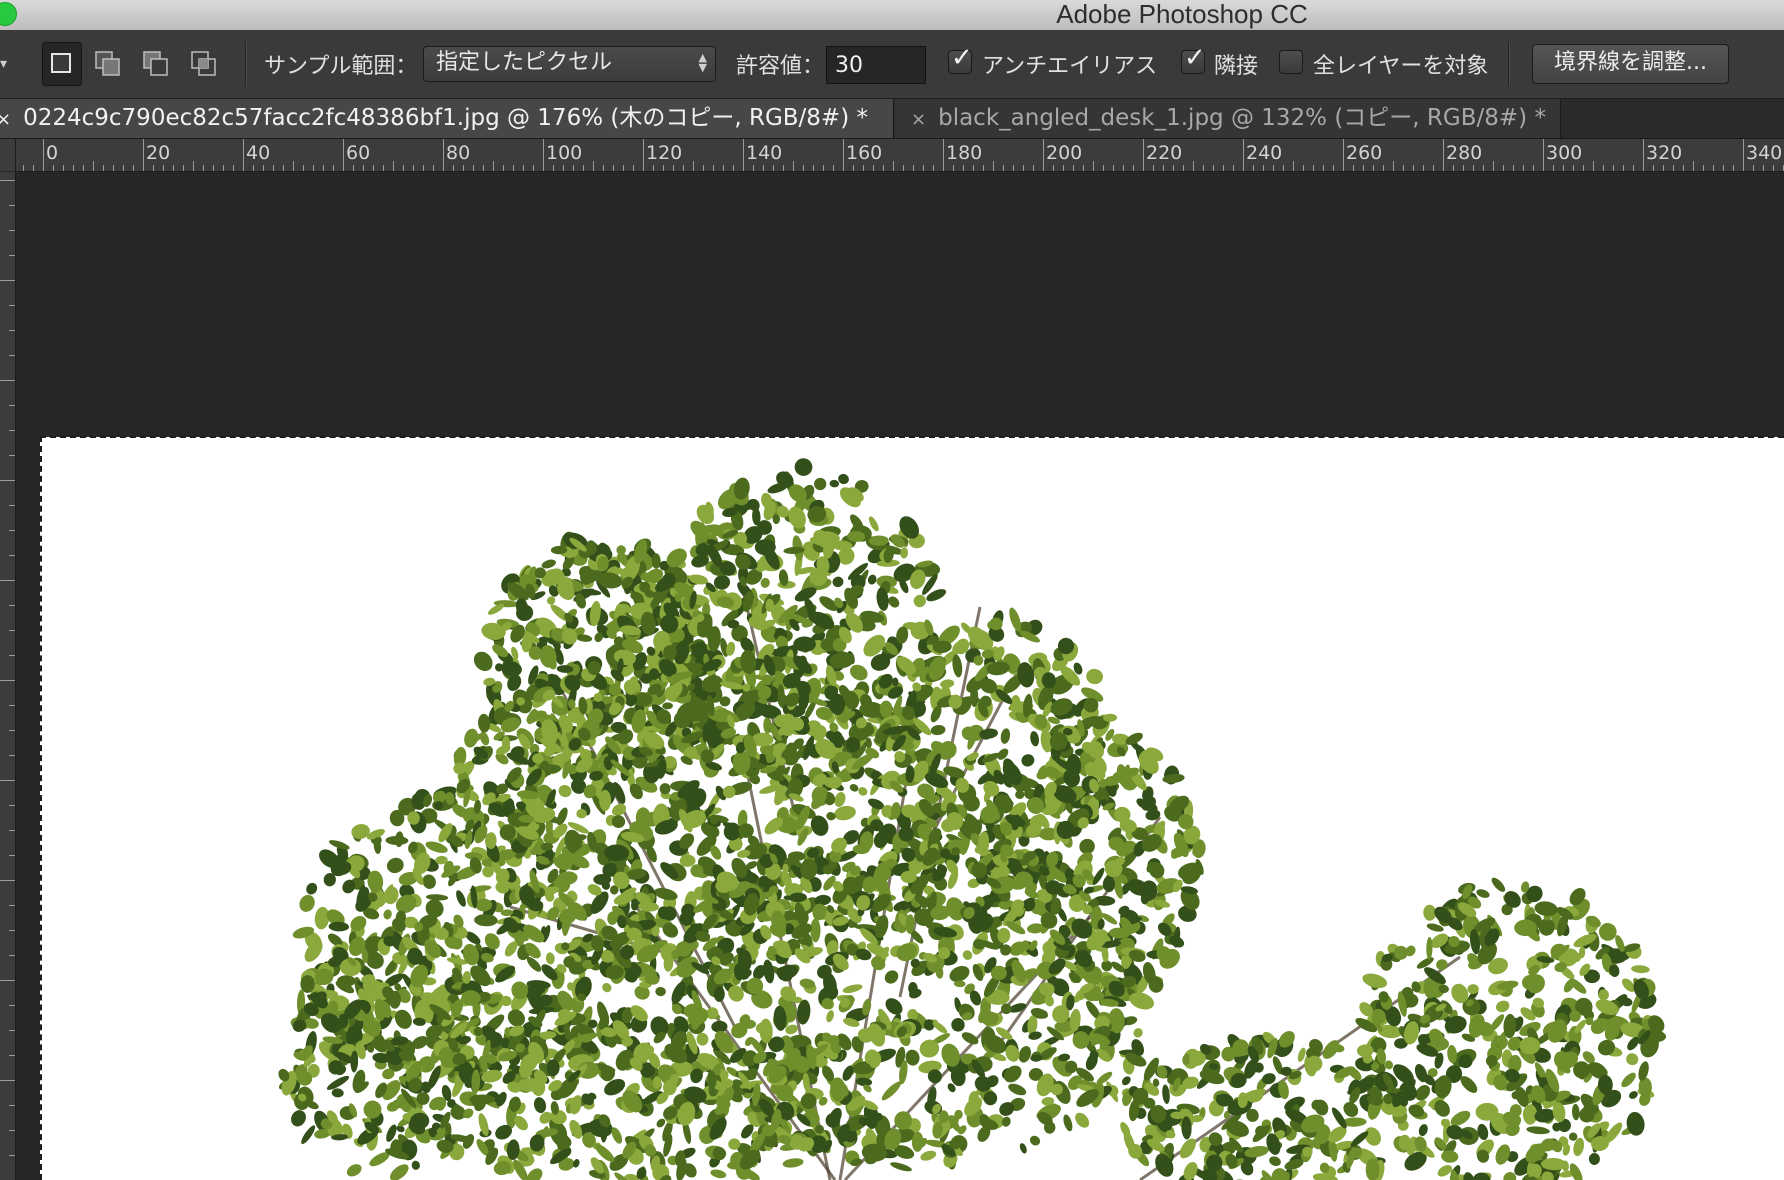 The width and height of the screenshot is (1784, 1180). I want to click on ruler-label: 240, so click(1264, 153).